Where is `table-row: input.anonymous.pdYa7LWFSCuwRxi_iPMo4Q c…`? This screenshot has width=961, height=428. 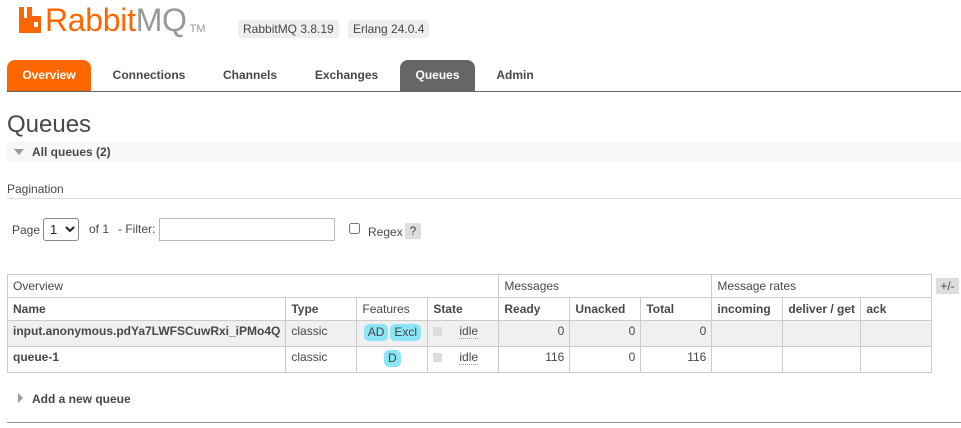
table-row: input.anonymous.pdYa7LWFSCuwRxi_iPMo4Q c… is located at coordinates (469, 333).